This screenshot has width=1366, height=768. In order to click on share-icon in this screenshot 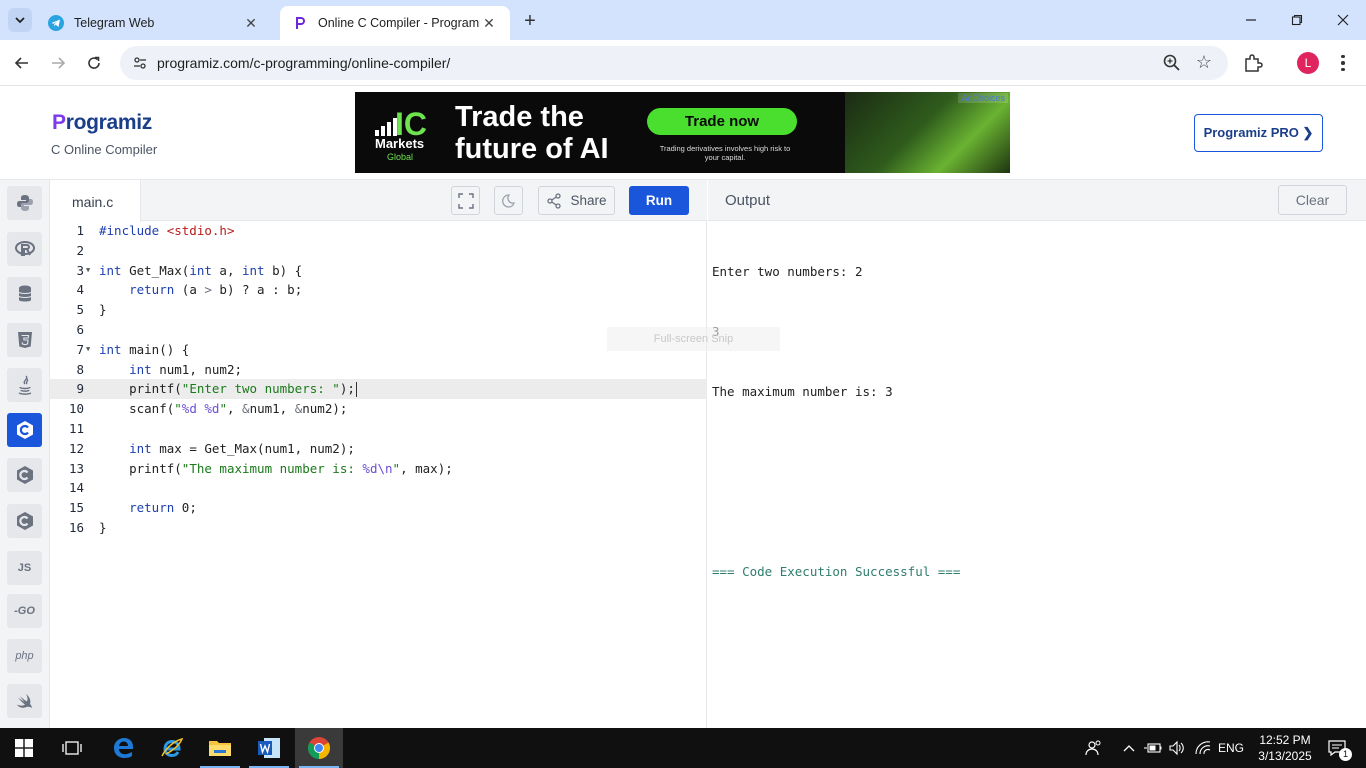, I will do `click(554, 200)`.